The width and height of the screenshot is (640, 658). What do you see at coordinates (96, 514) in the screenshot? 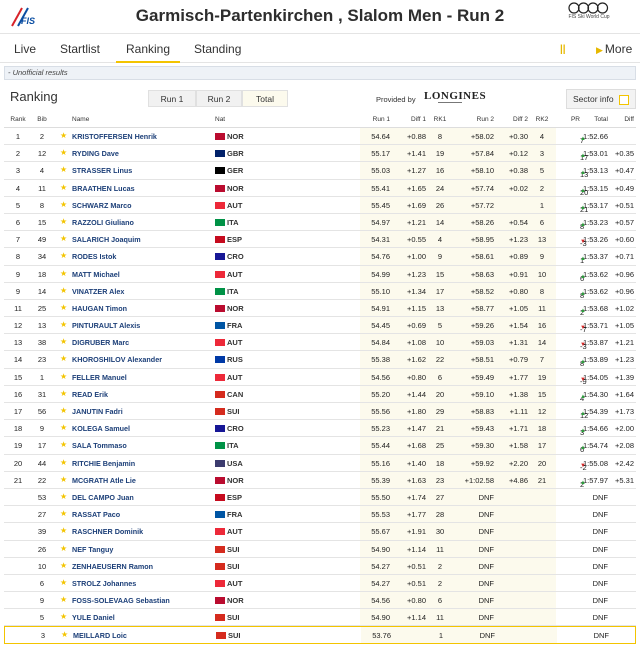
I see `cell-name: RASSAT Paco` at bounding box center [96, 514].